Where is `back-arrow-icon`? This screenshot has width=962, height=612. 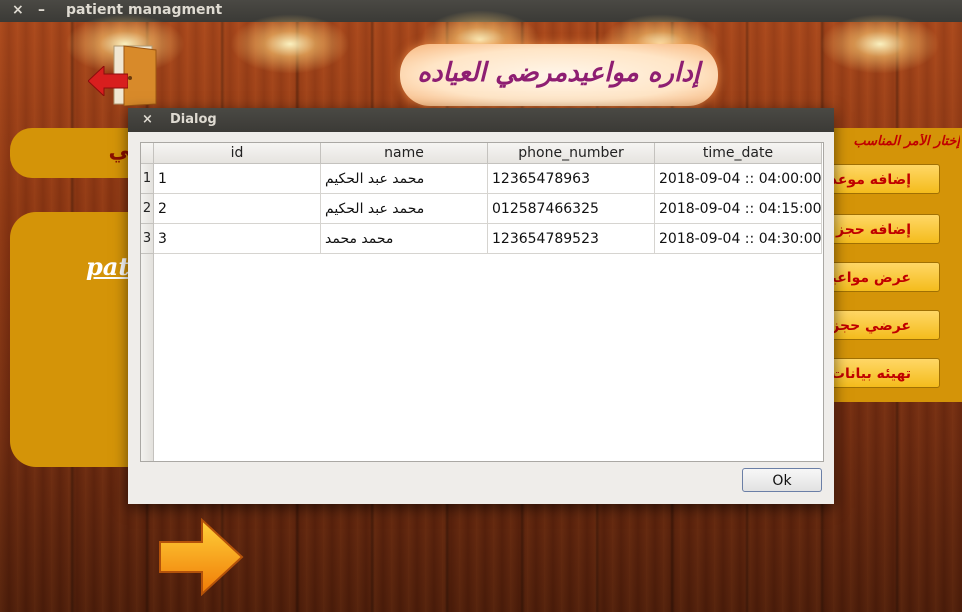
back-arrow-icon is located at coordinates (108, 81).